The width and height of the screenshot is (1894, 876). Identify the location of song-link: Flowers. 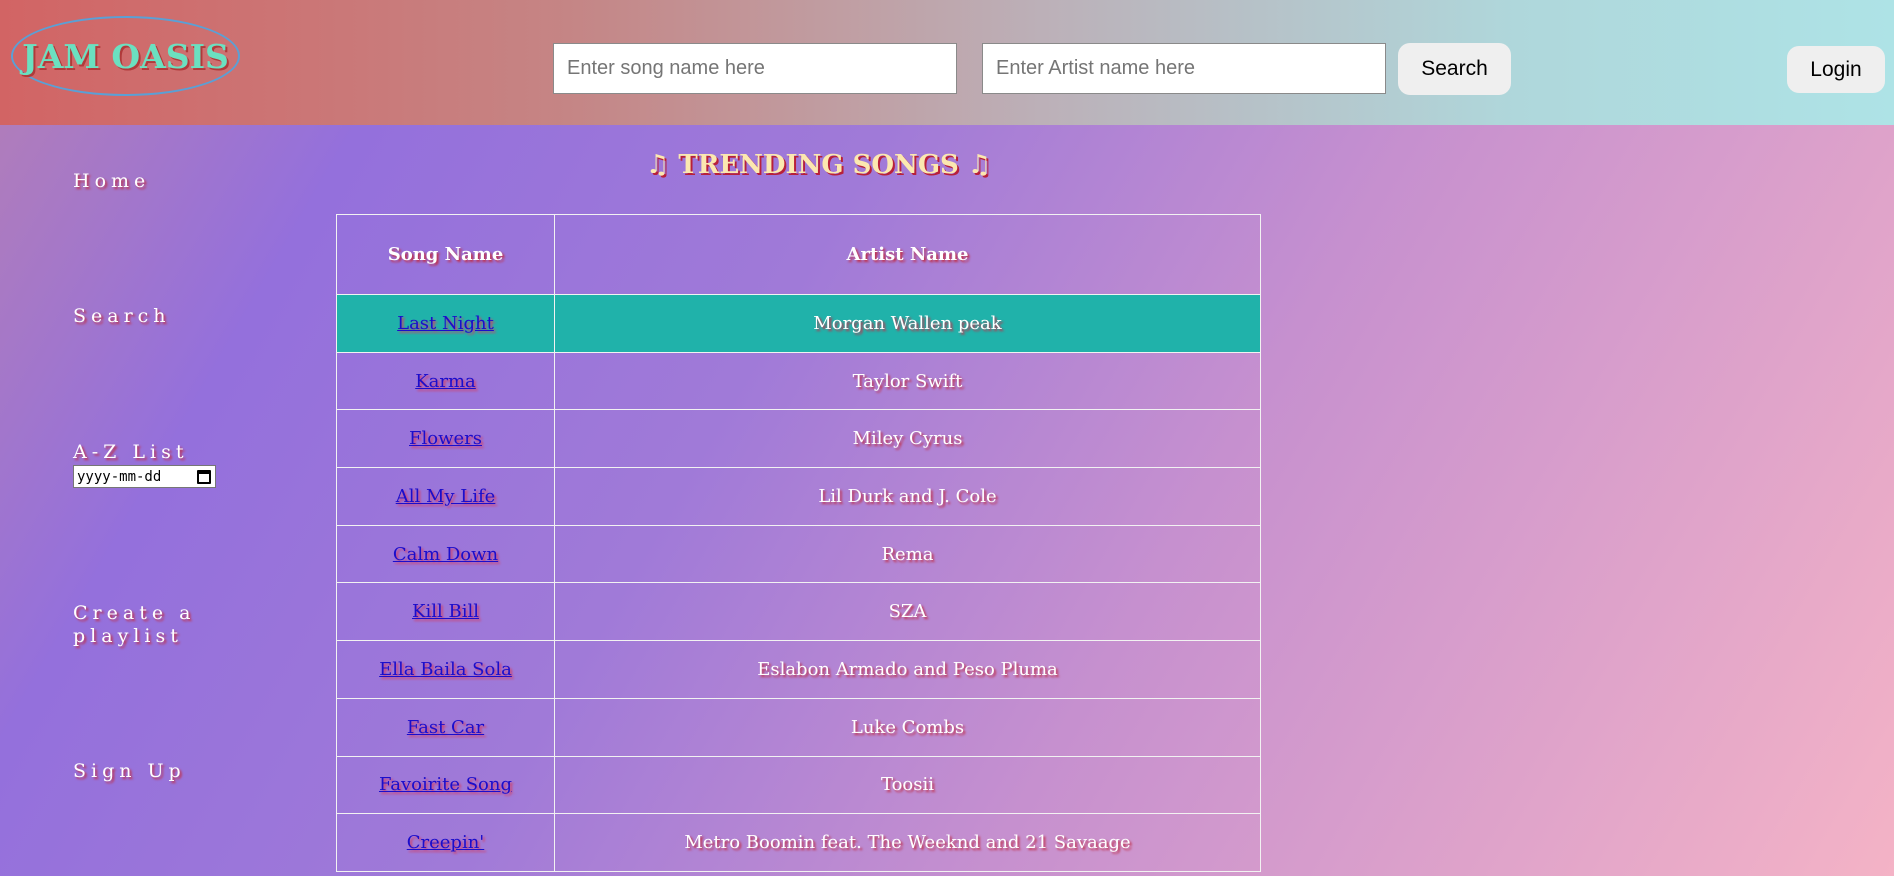
(445, 438).